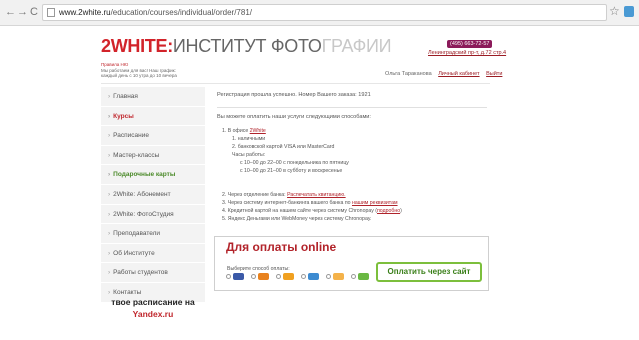  I want to click on webmoney-icon, so click(313, 276).